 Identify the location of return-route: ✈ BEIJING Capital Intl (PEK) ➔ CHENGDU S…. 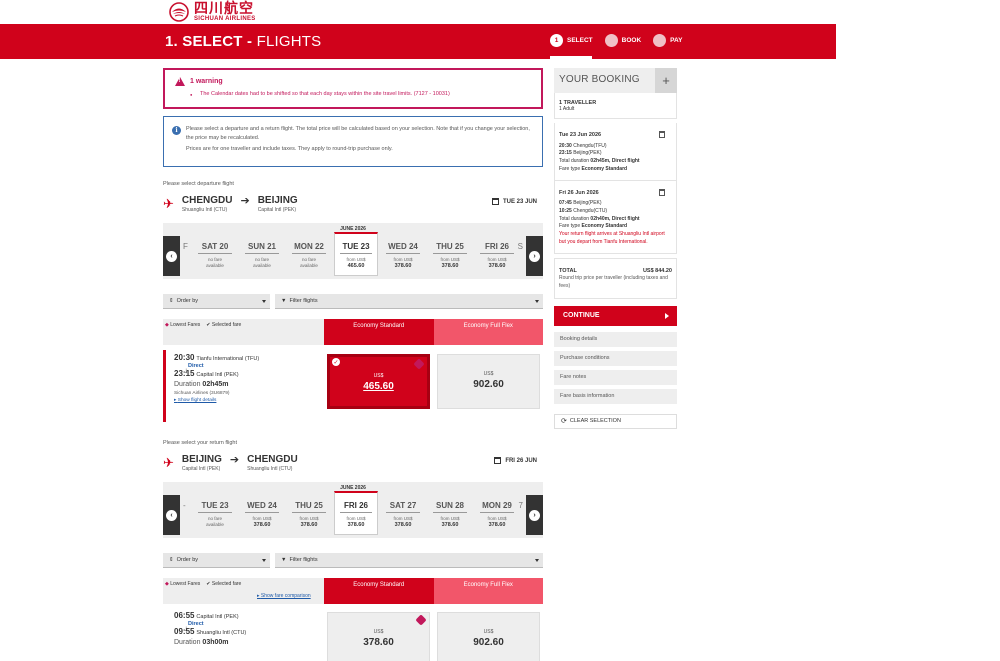
(353, 466).